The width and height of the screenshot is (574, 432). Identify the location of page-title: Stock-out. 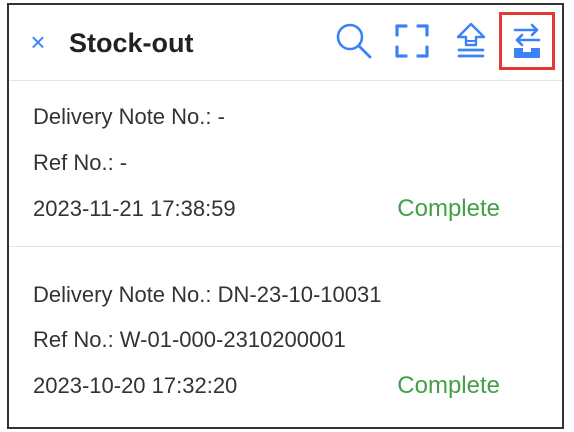
(131, 43).